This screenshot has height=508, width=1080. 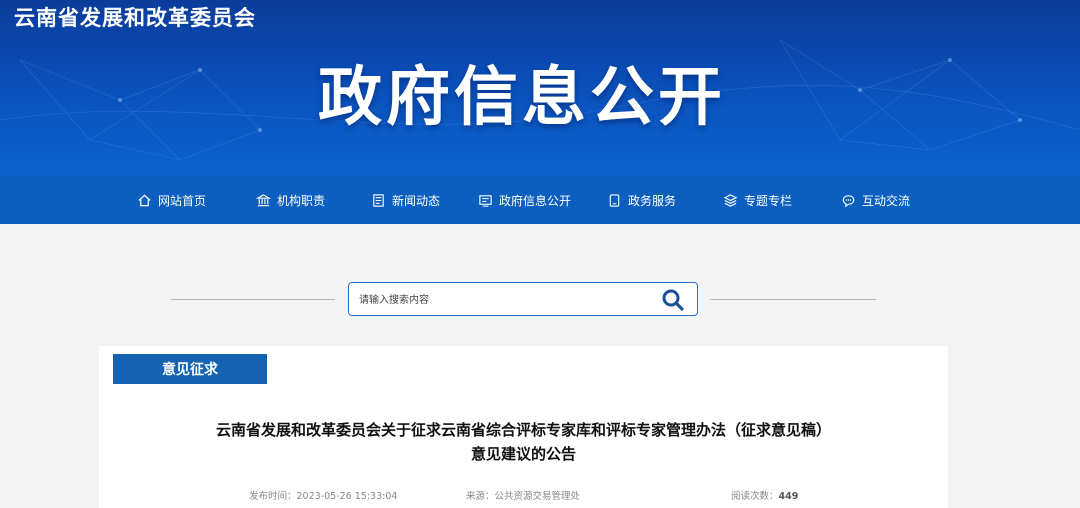 I want to click on site-name: 云南省发展和改革委员会, so click(x=135, y=17).